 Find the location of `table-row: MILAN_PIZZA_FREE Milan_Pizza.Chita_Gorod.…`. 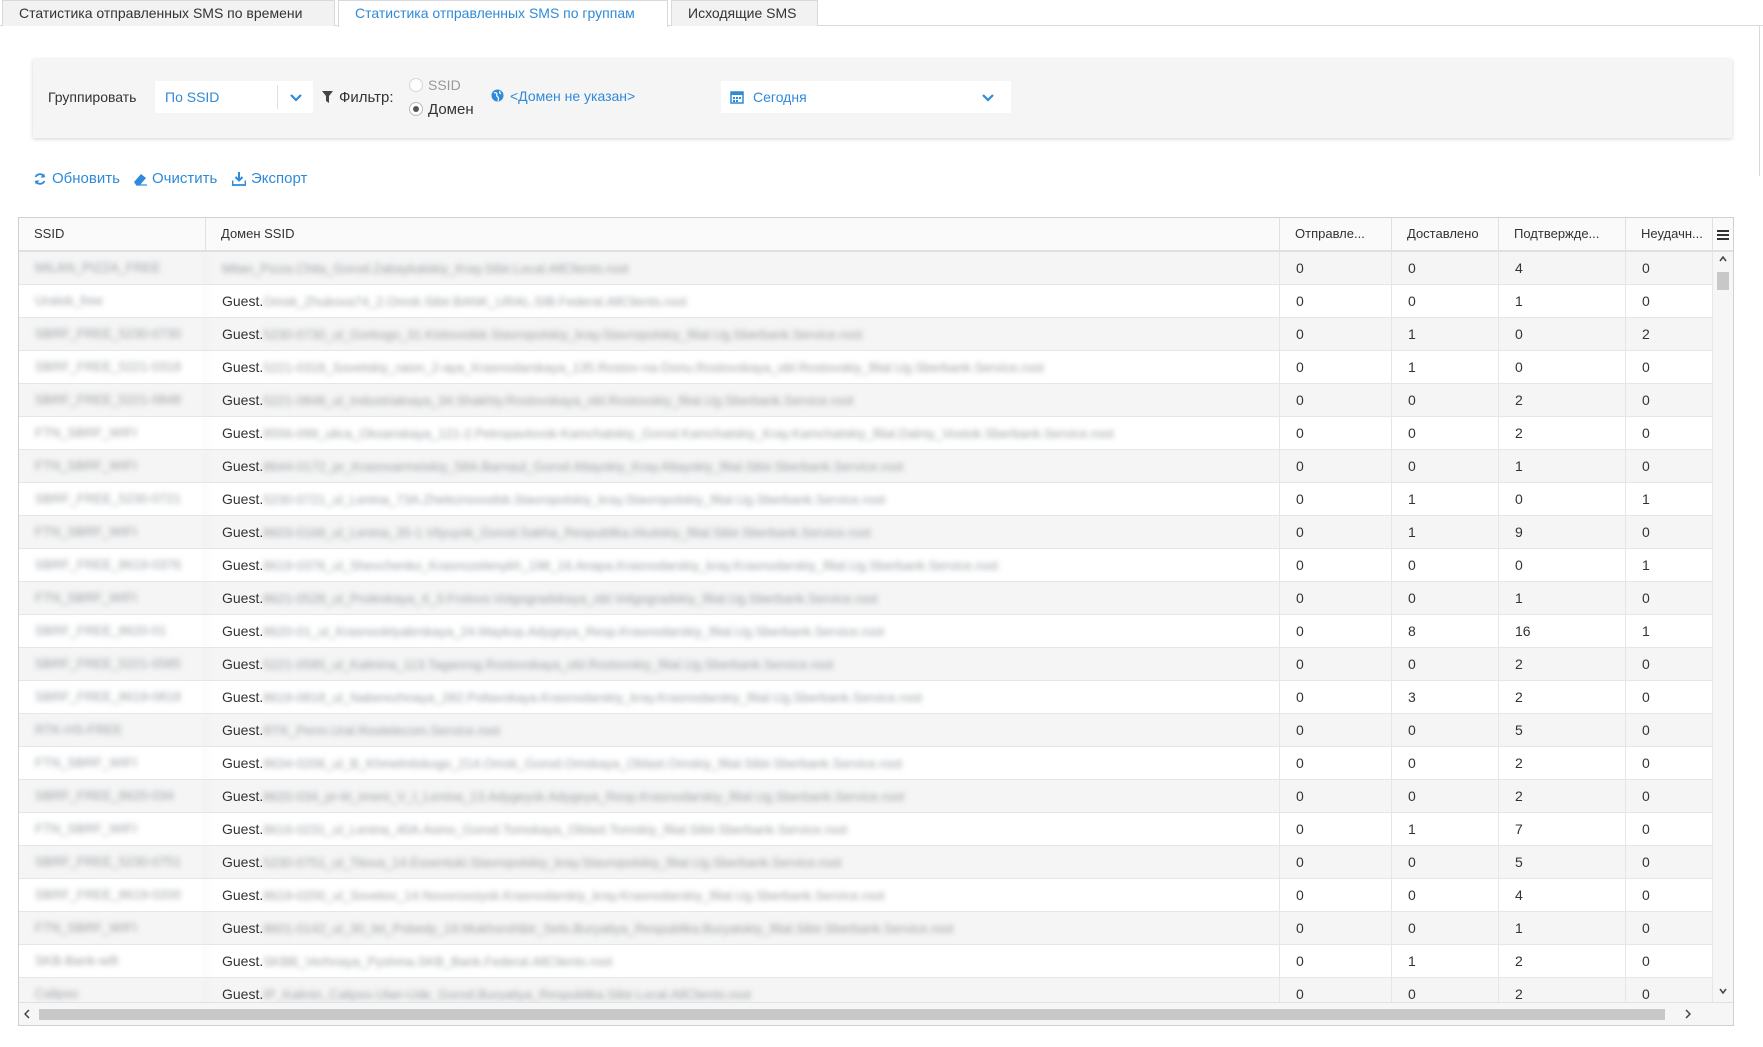

table-row: MILAN_PIZZA_FREE Milan_Pizza.Chita_Gorod.… is located at coordinates (866, 268).